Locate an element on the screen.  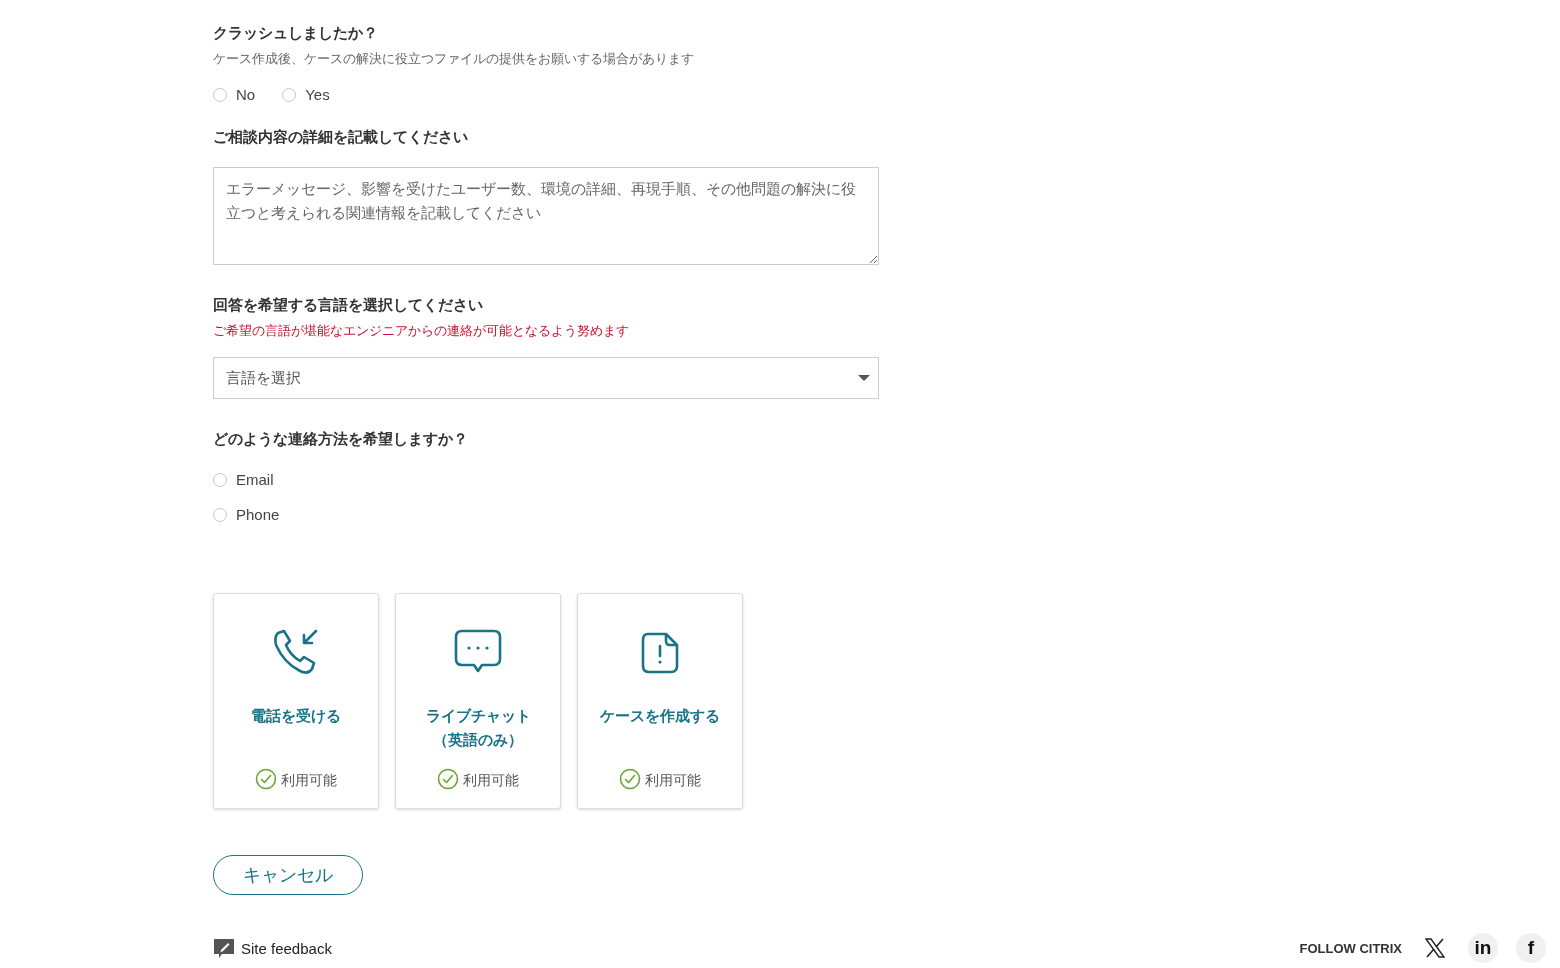
radio-label: No is located at coordinates (246, 94).